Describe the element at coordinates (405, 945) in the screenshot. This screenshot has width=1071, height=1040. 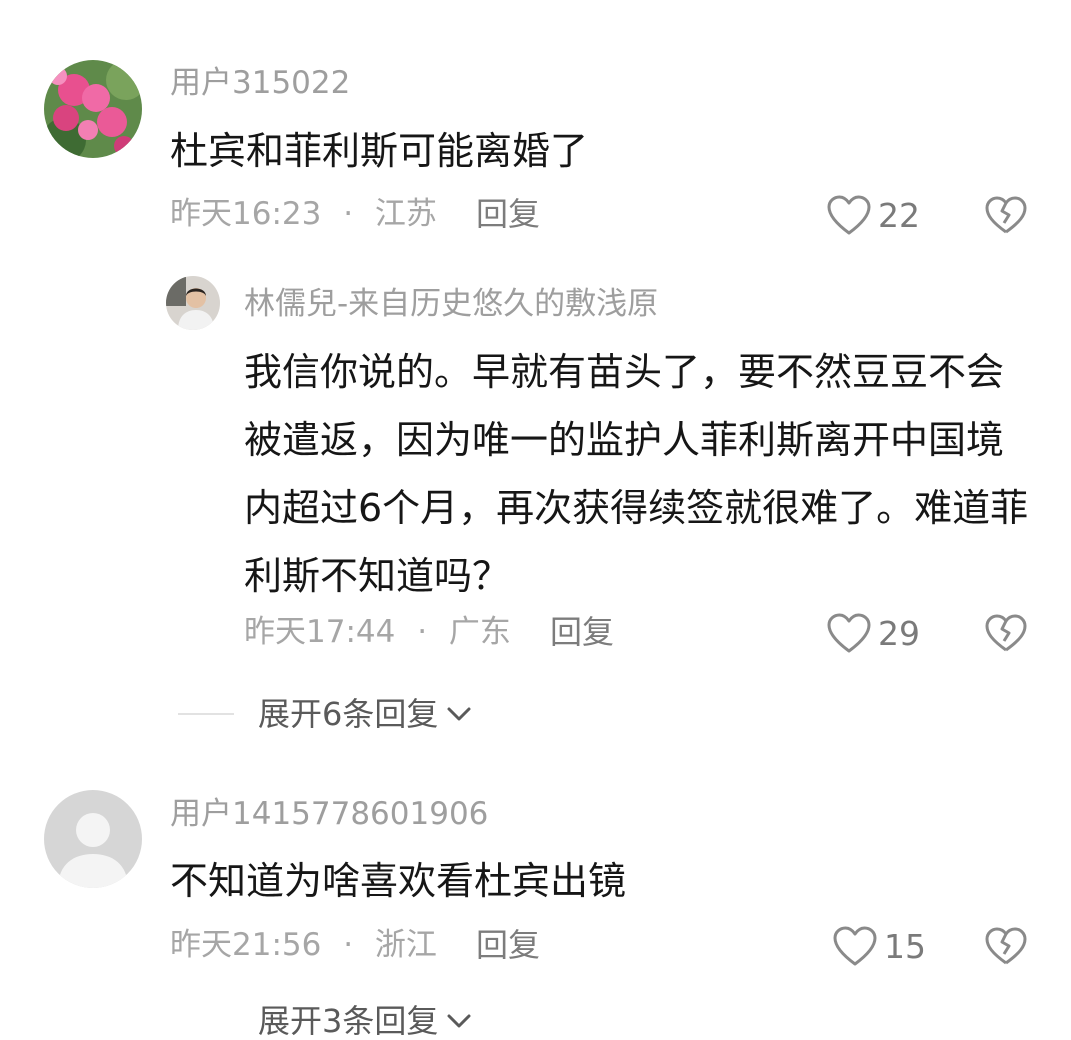
I see `location: 浙江` at that location.